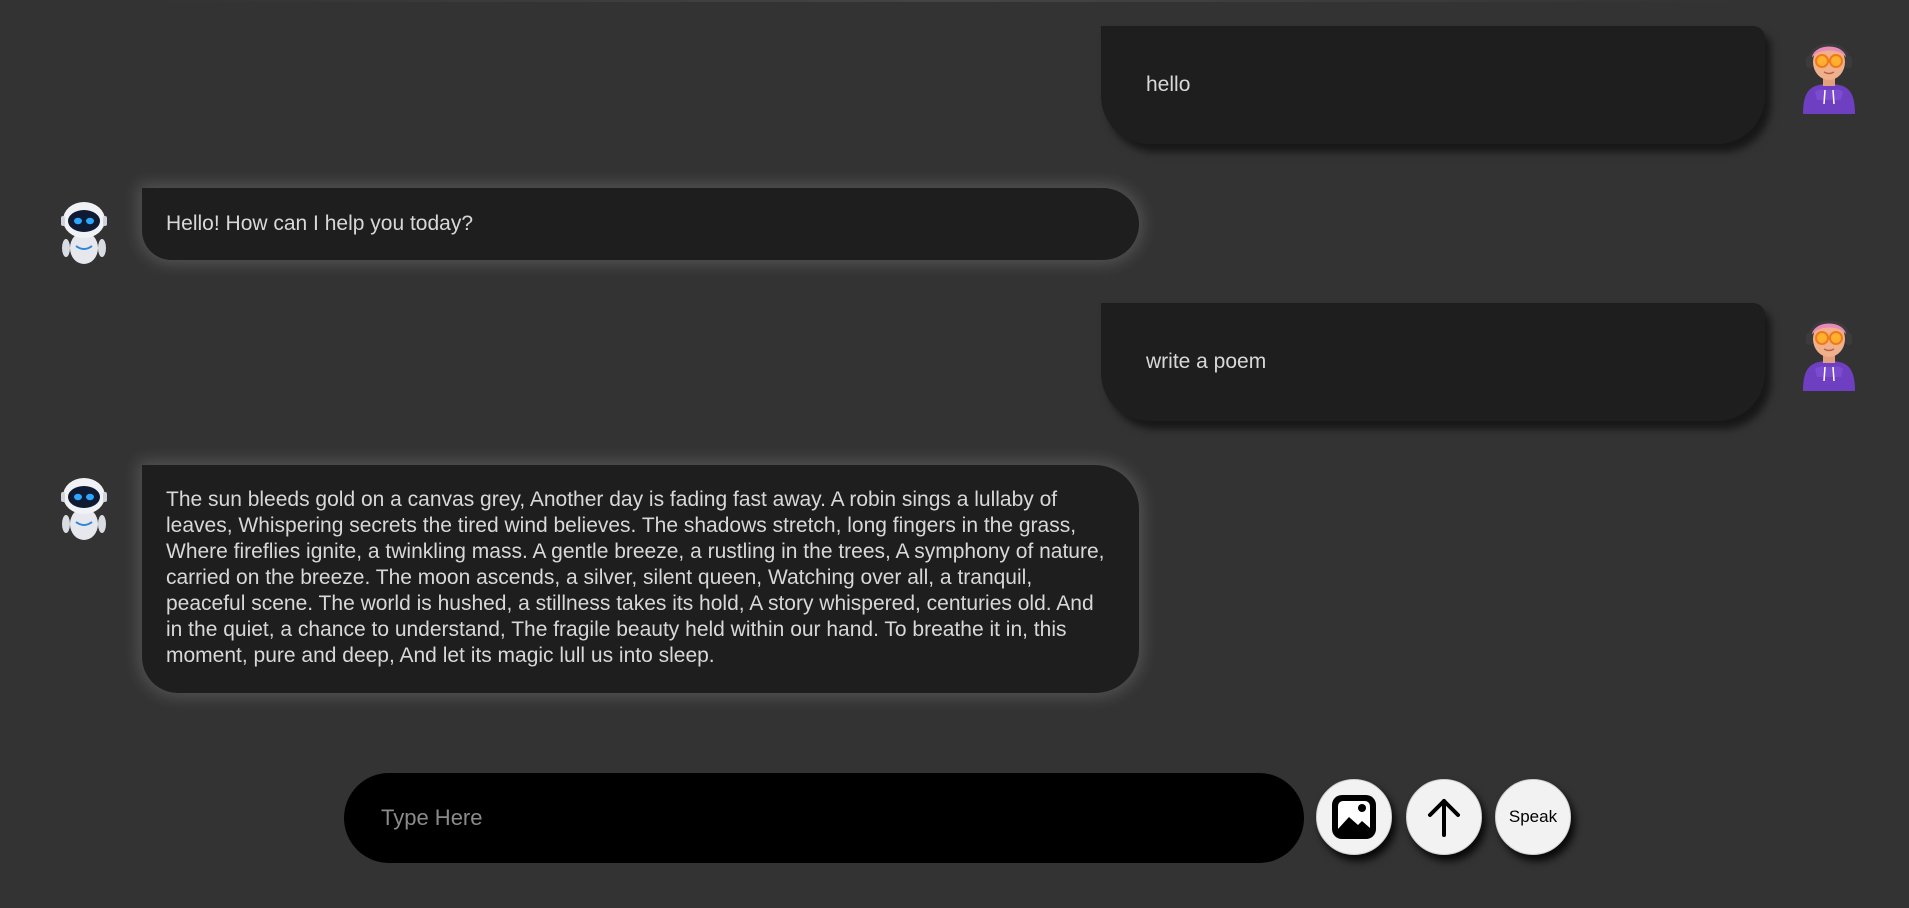 Image resolution: width=1909 pixels, height=908 pixels. Describe the element at coordinates (1433, 362) in the screenshot. I see `user-message: write a poem` at that location.